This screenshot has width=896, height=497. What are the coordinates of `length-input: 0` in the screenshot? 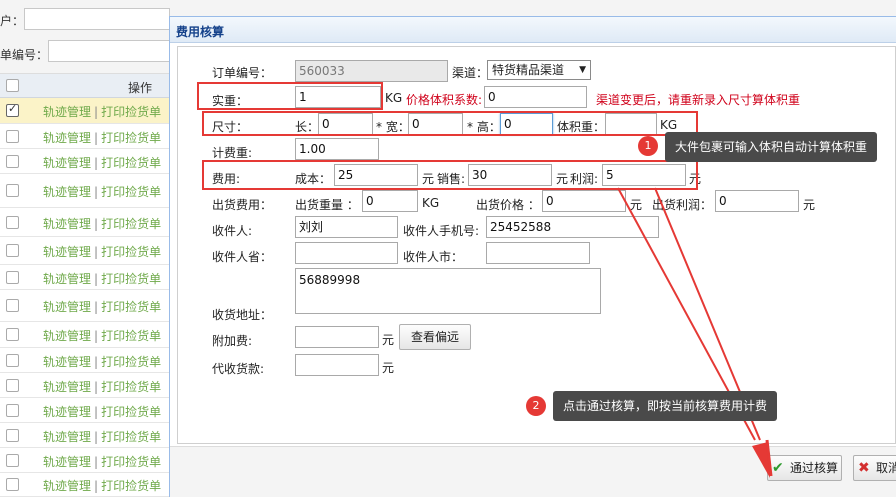 It's located at (345, 124).